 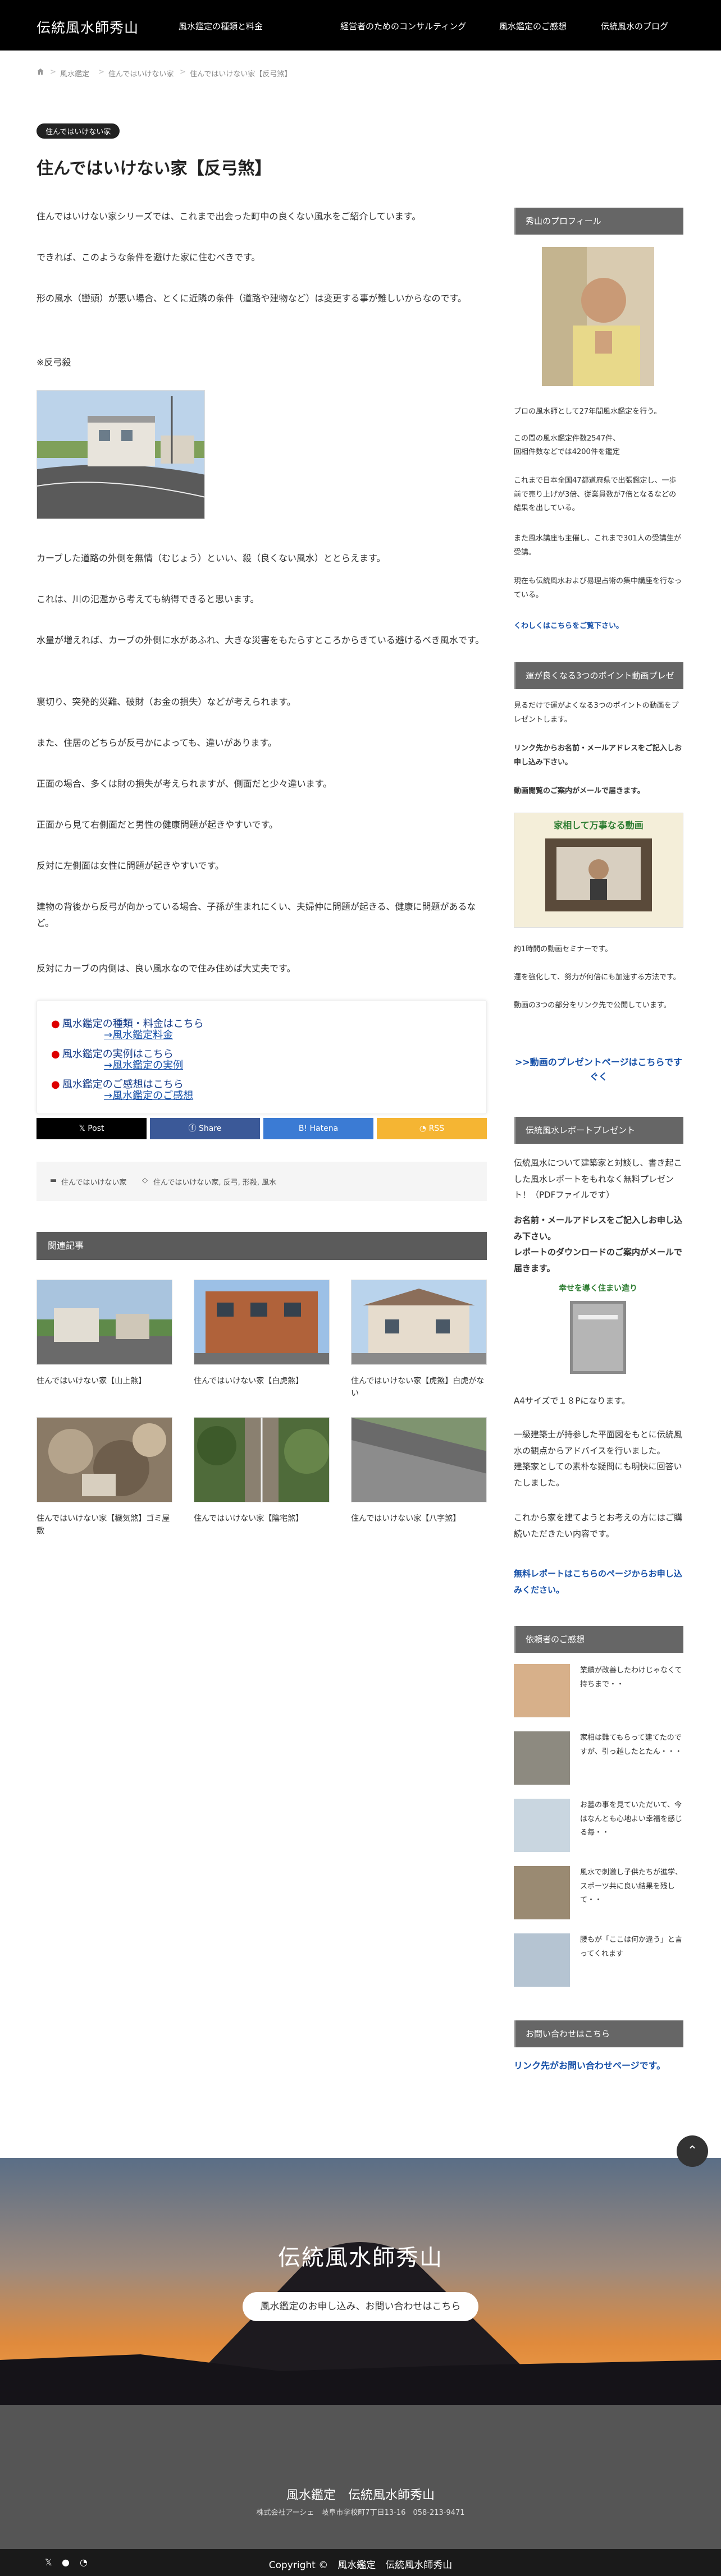 I want to click on related-title: 住んではいけない家【虎煞】白虎がない, so click(x=419, y=1387).